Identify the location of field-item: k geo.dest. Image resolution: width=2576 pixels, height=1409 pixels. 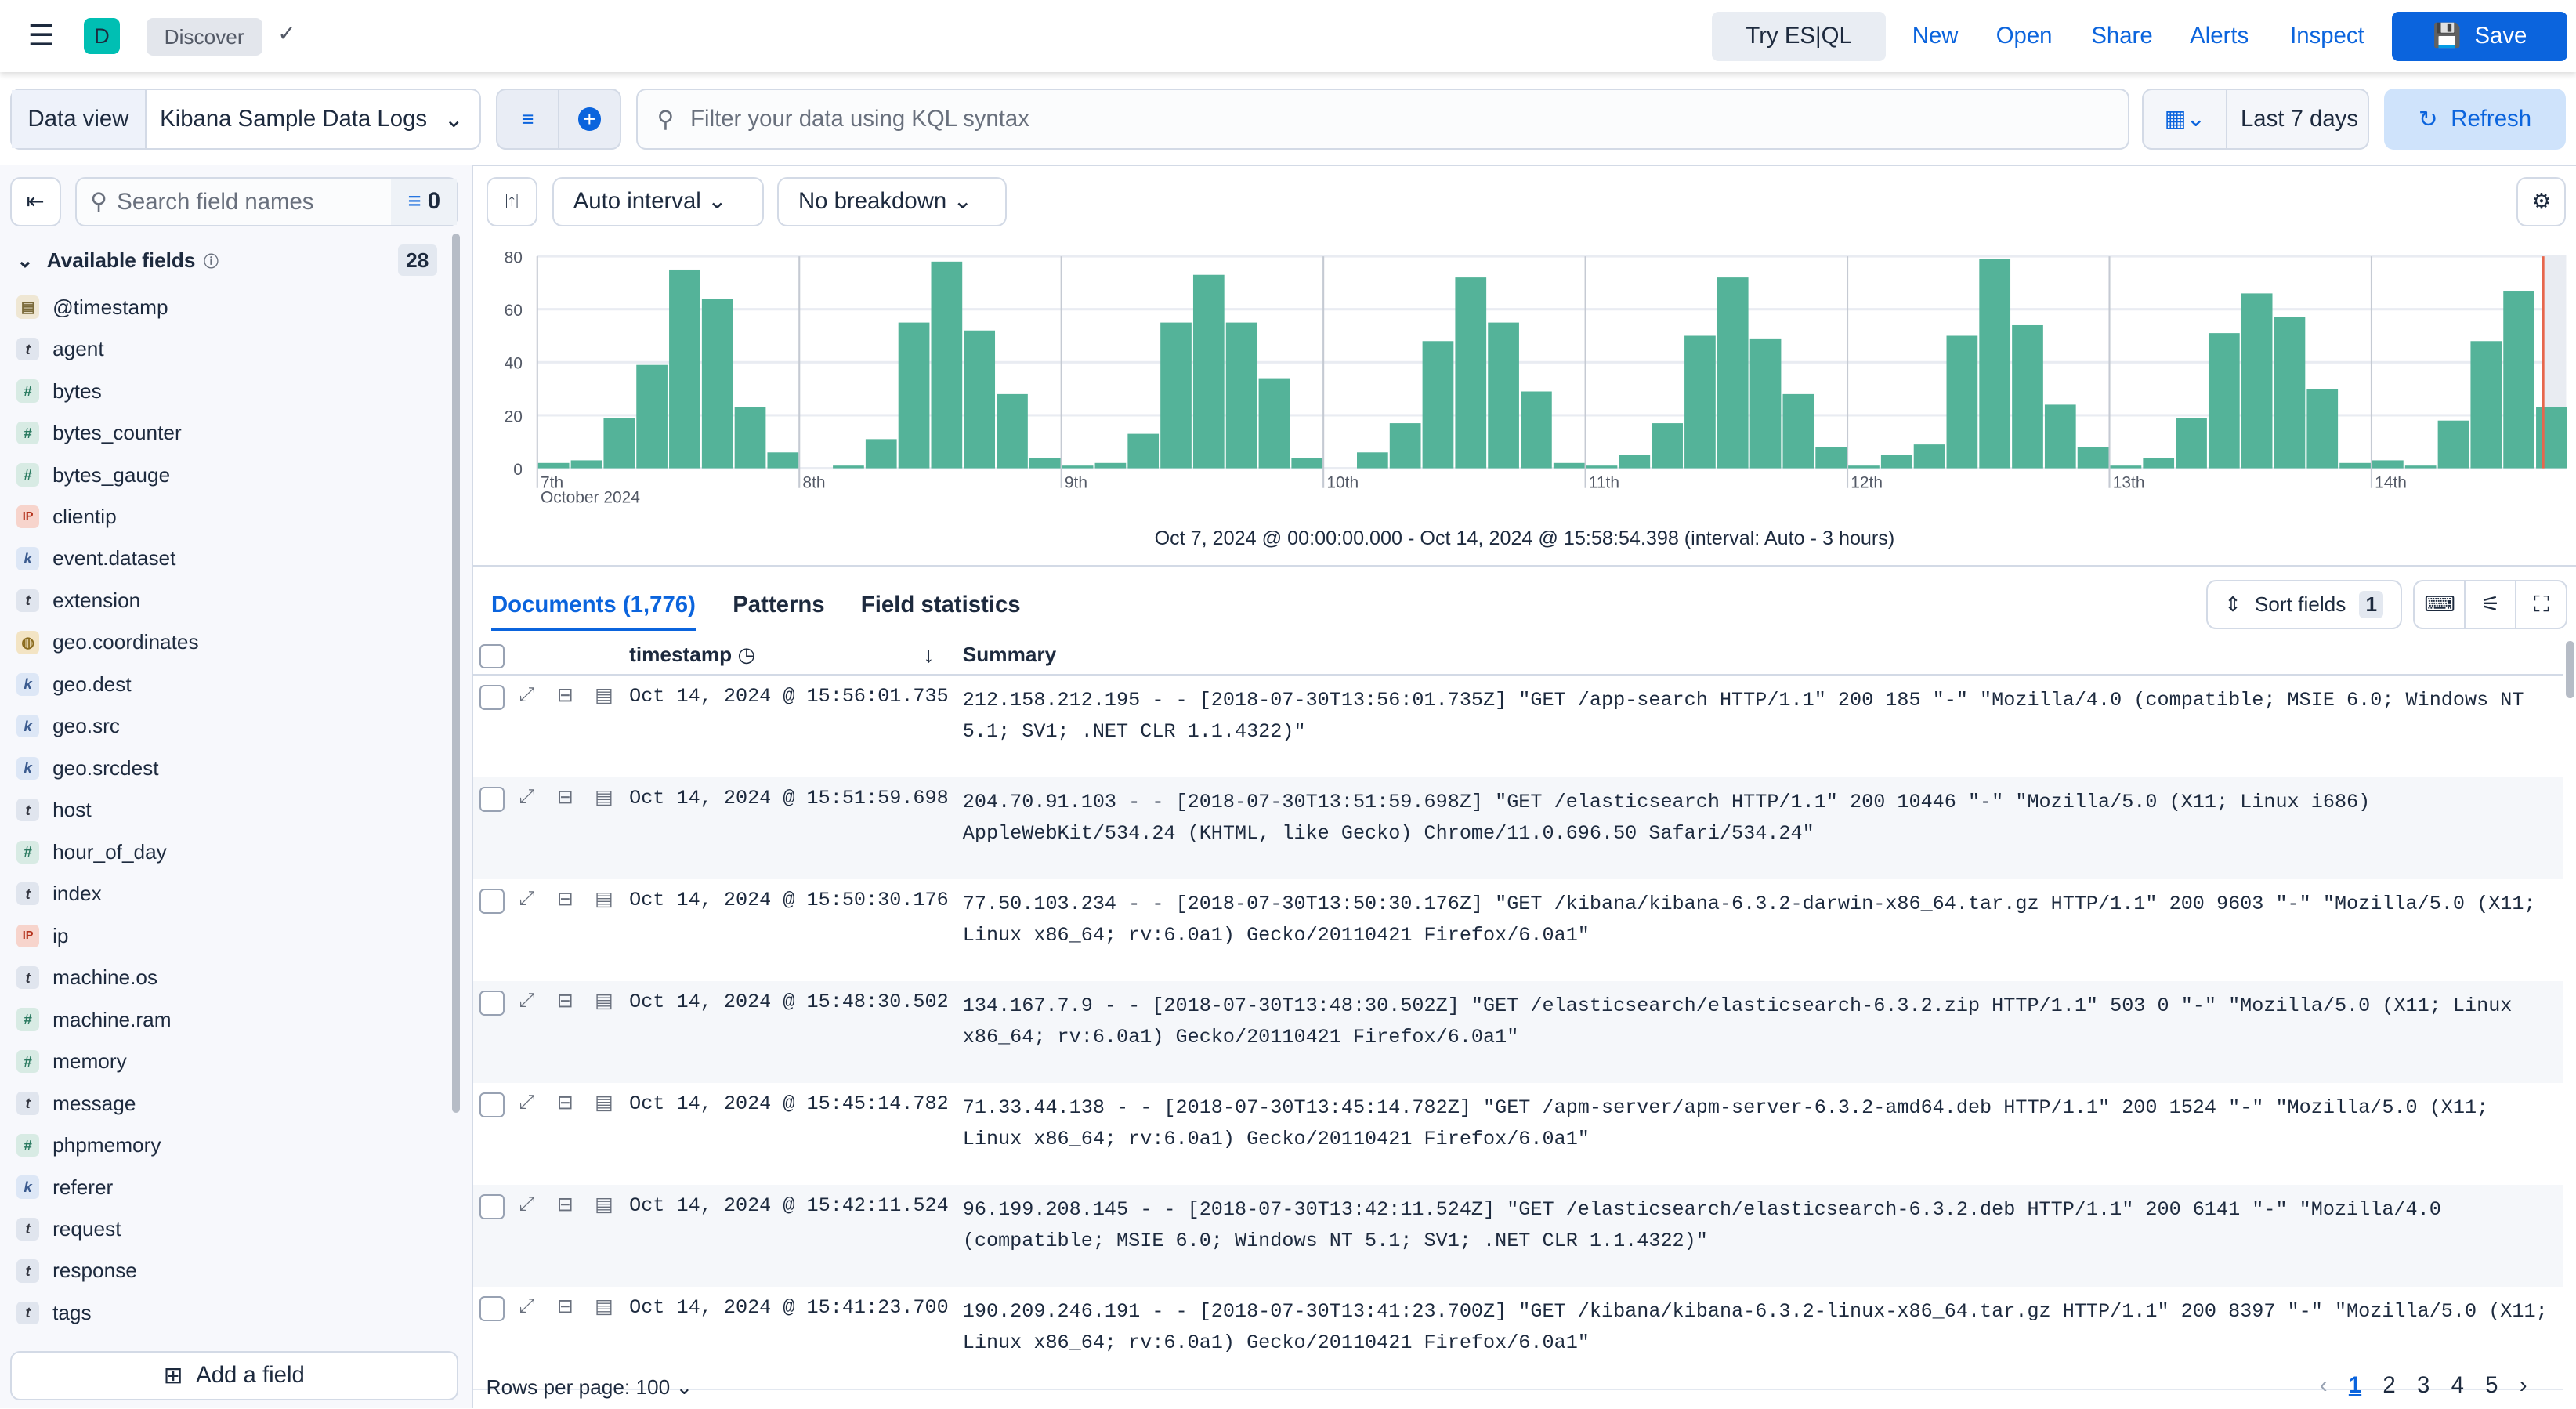
(74, 684).